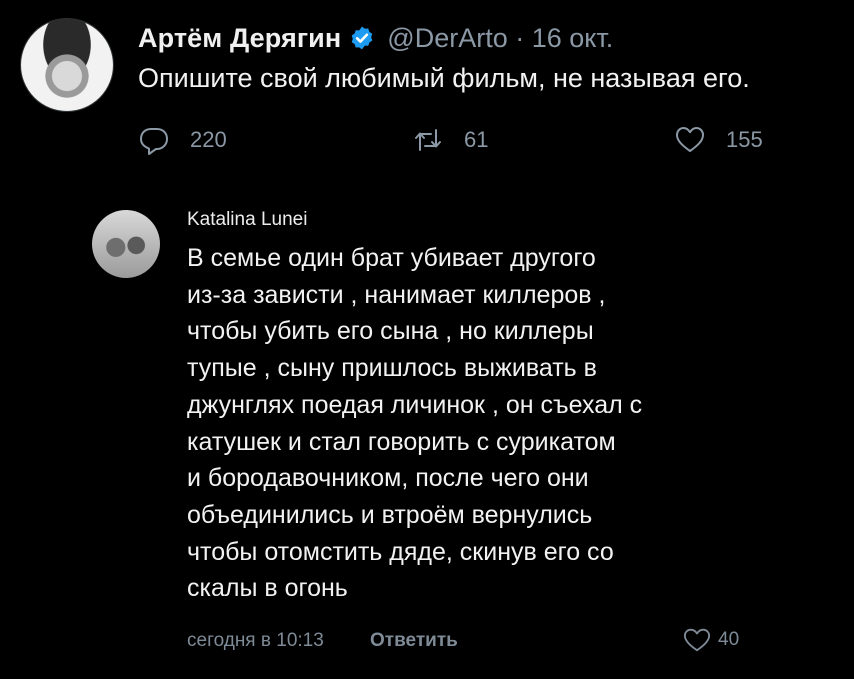 This screenshot has width=854, height=679. I want to click on comment-line: катушек и стал говорить с сурикатом, so click(401, 441).